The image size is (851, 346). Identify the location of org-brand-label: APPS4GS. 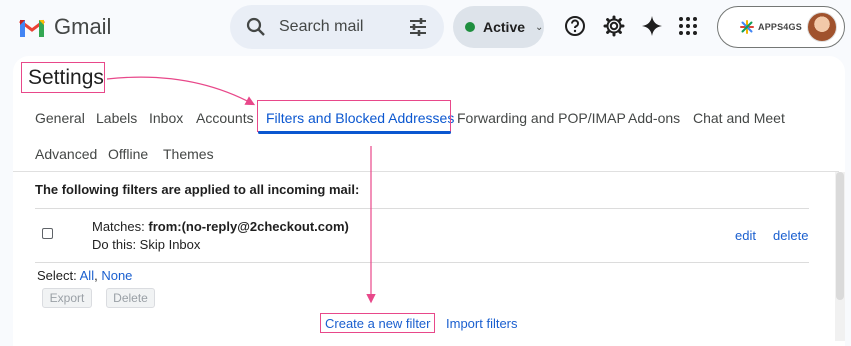
(780, 27).